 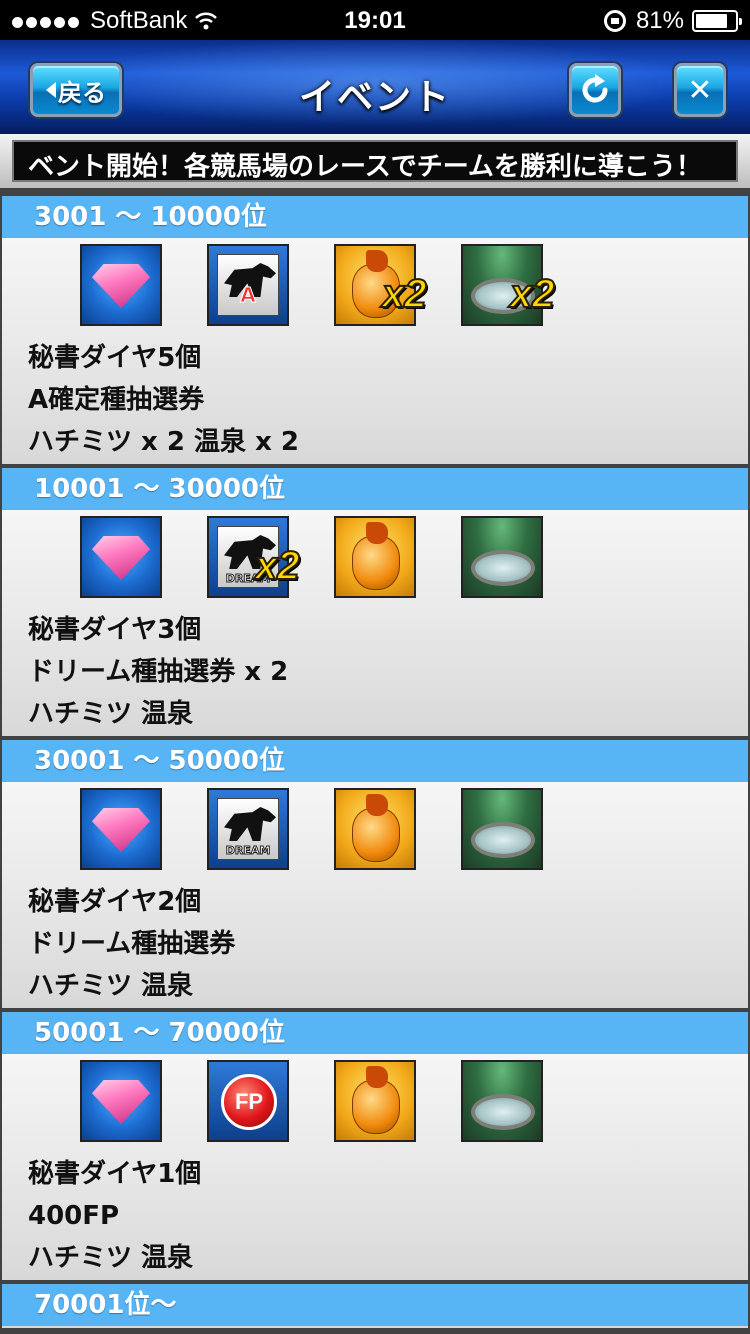 I want to click on ticket-label: A, so click(x=248, y=295).